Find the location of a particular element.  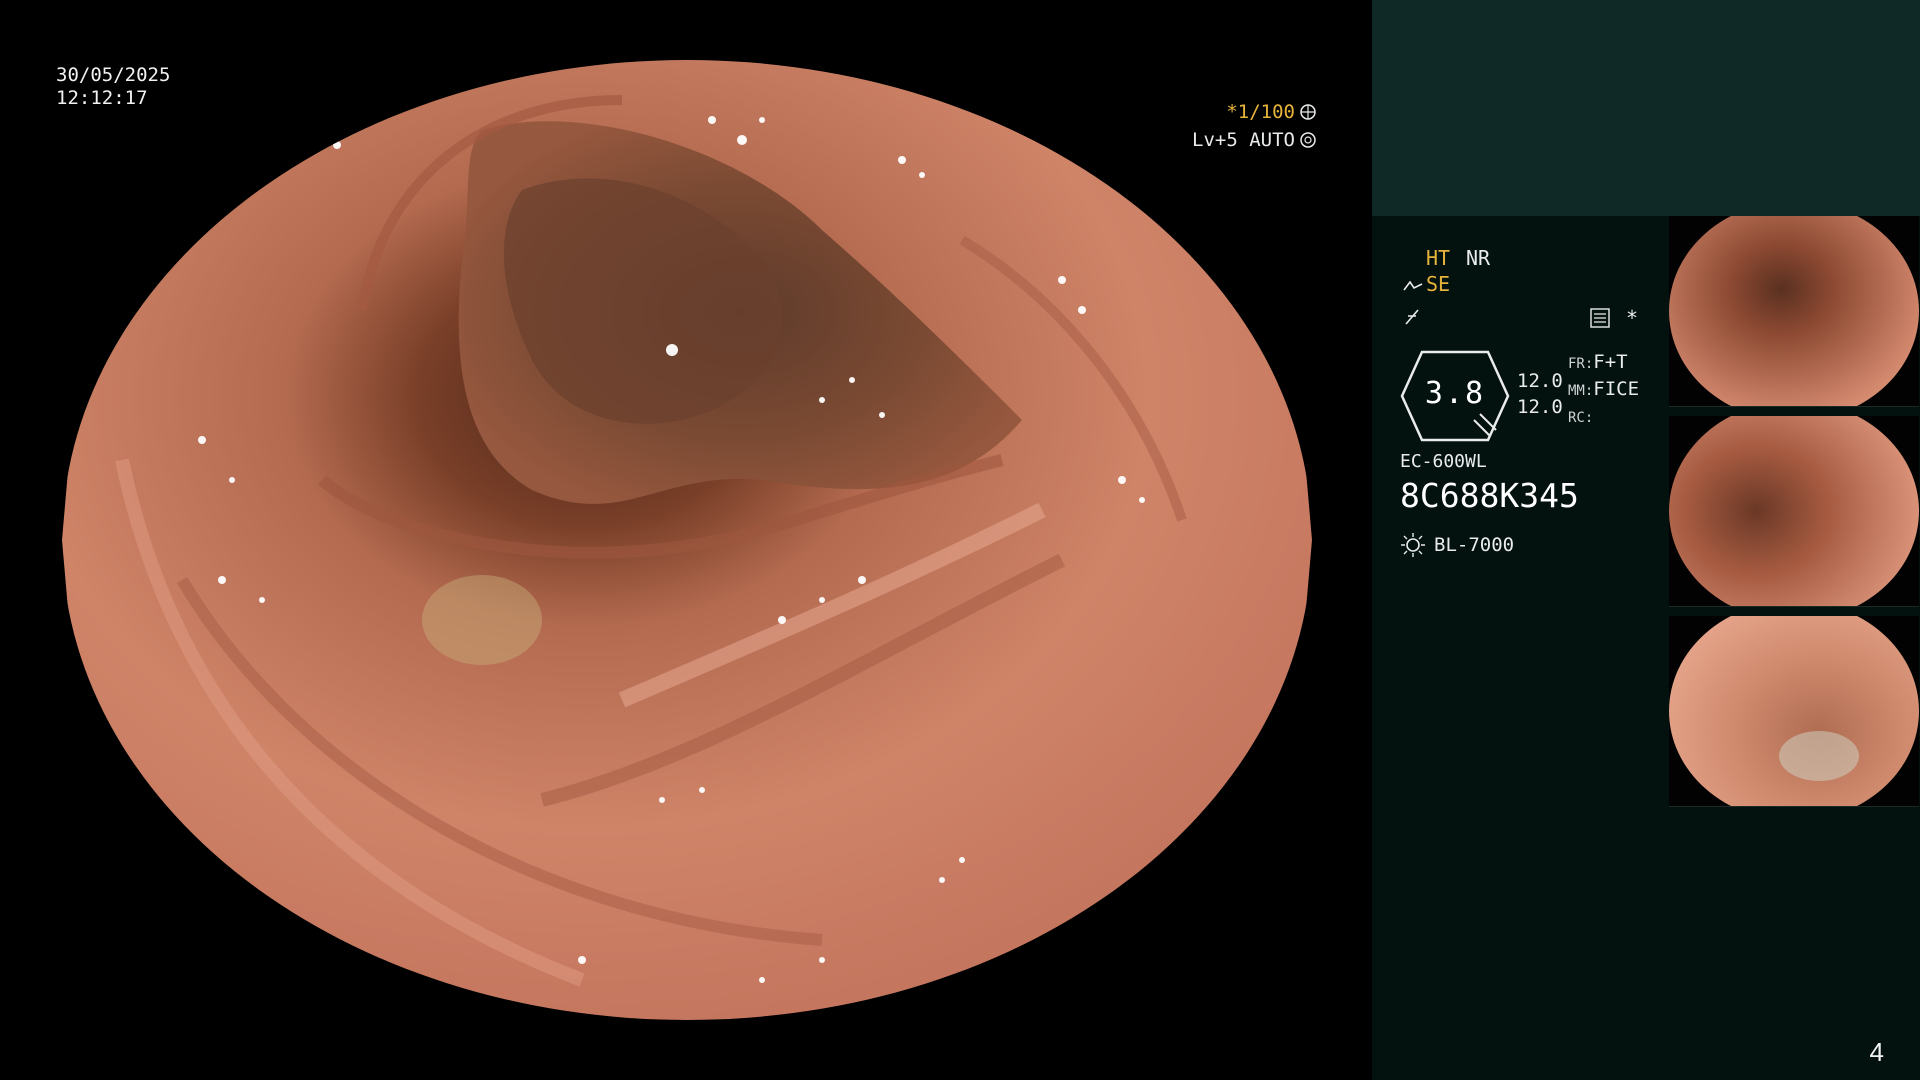

scope-serial: 8C688K345 is located at coordinates (1489, 495).